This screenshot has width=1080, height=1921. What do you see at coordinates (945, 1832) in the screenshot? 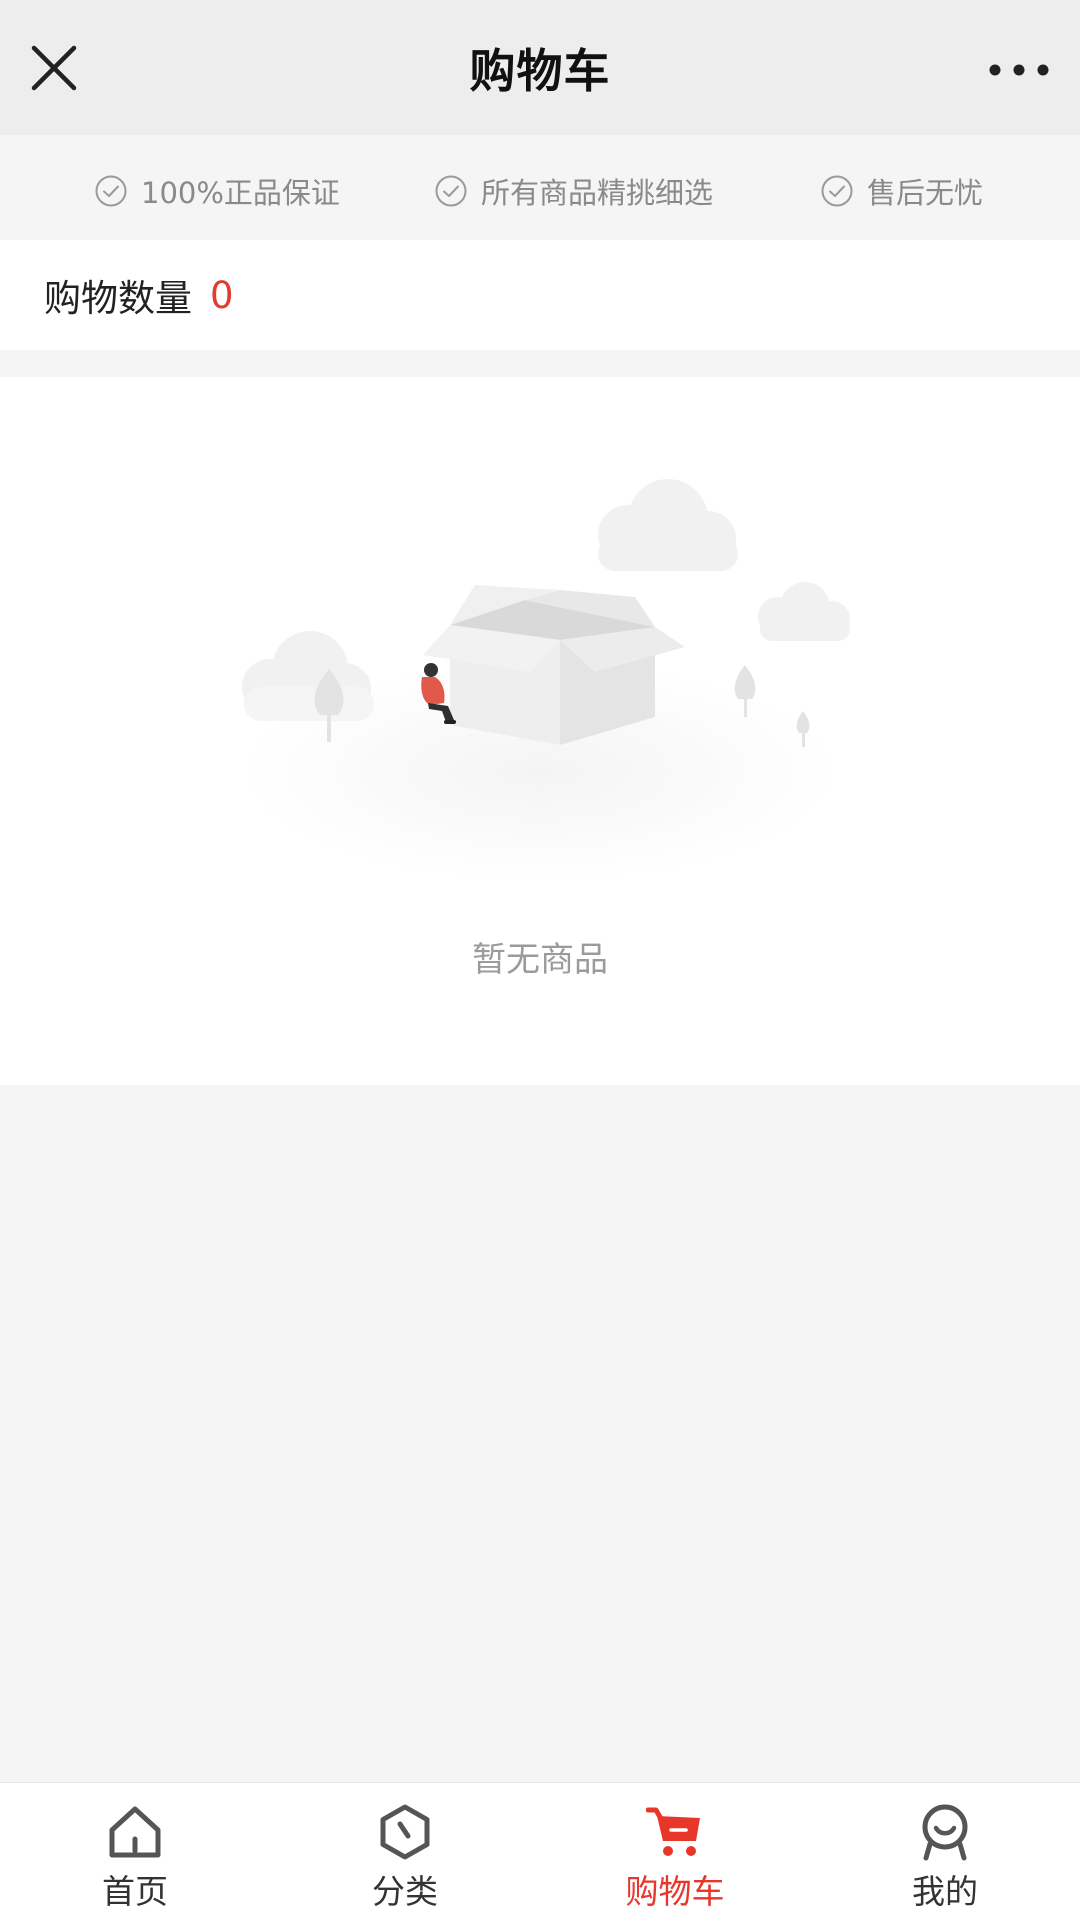
I see `profile-icon` at bounding box center [945, 1832].